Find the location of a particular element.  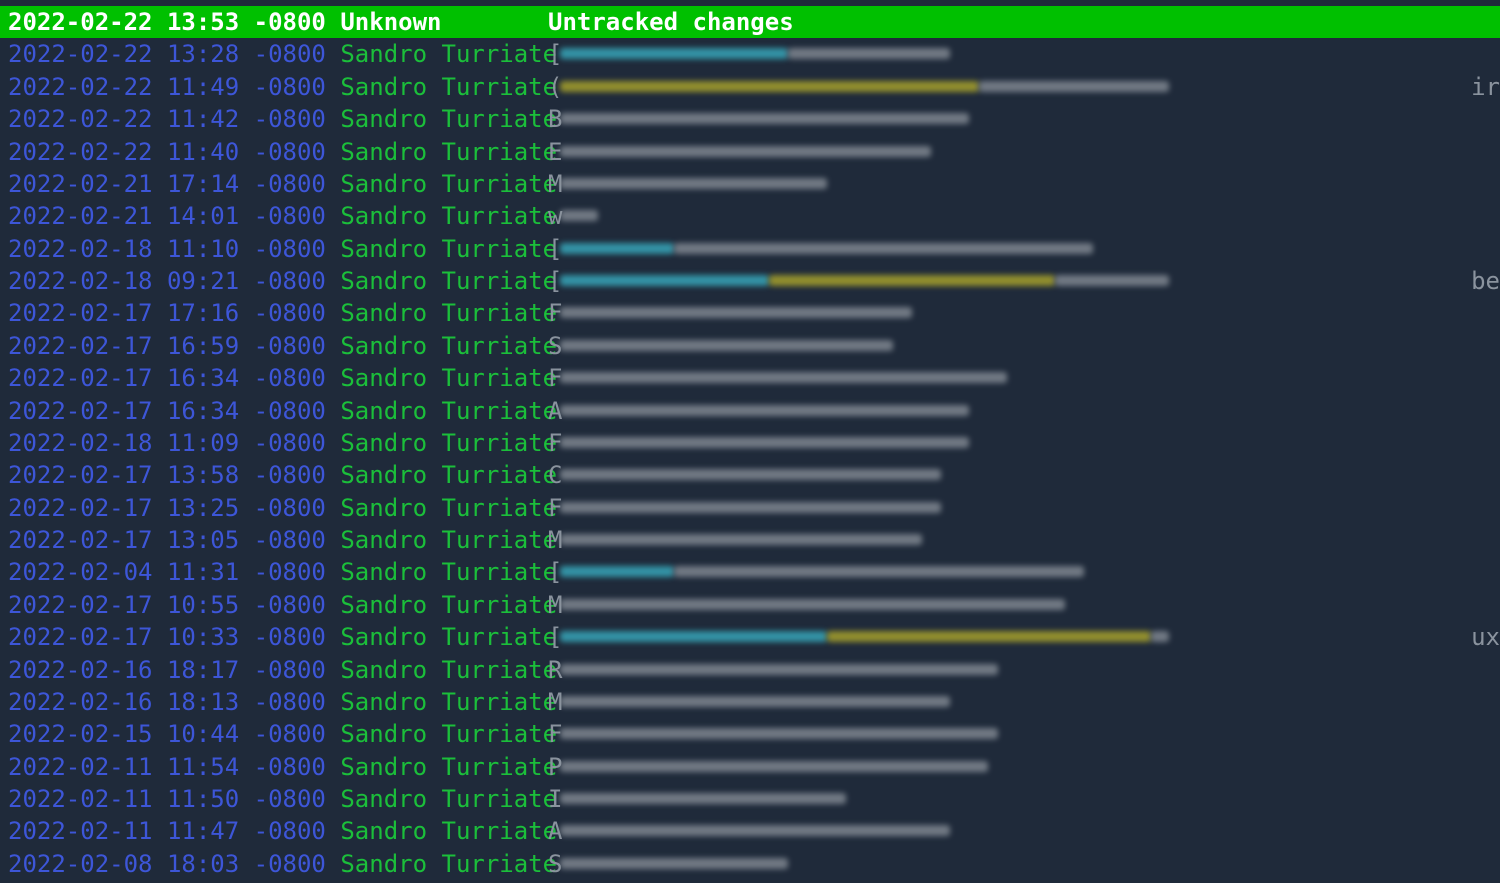

commit-date: 2022-02-17 13:25 -0800 is located at coordinates (167, 507).